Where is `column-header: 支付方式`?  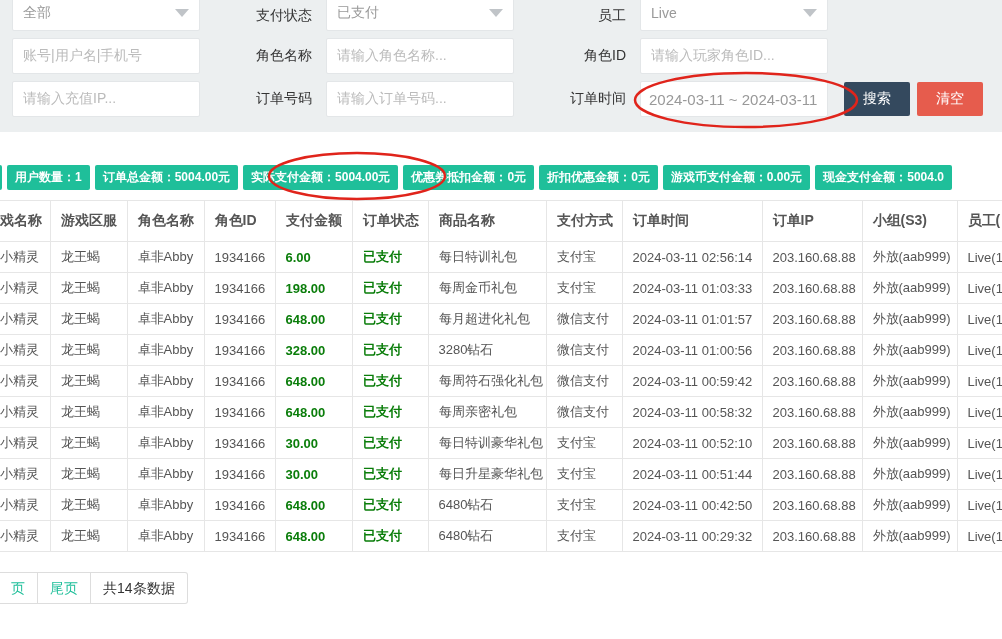
column-header: 支付方式 is located at coordinates (584, 221).